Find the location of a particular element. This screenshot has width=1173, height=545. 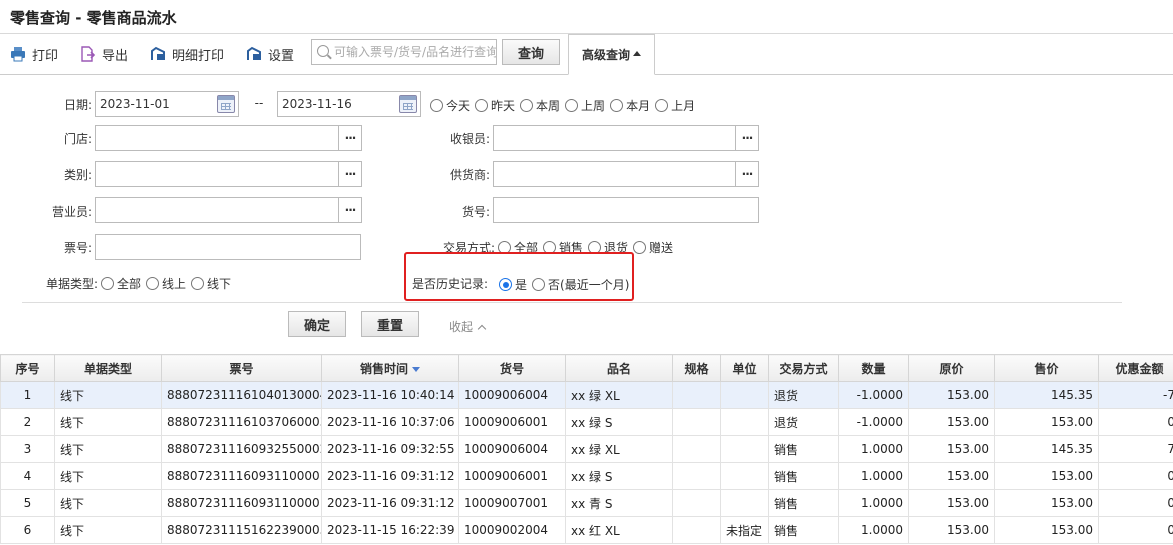

table-cell: 2023-11-16 09:32:55 is located at coordinates (390, 449).